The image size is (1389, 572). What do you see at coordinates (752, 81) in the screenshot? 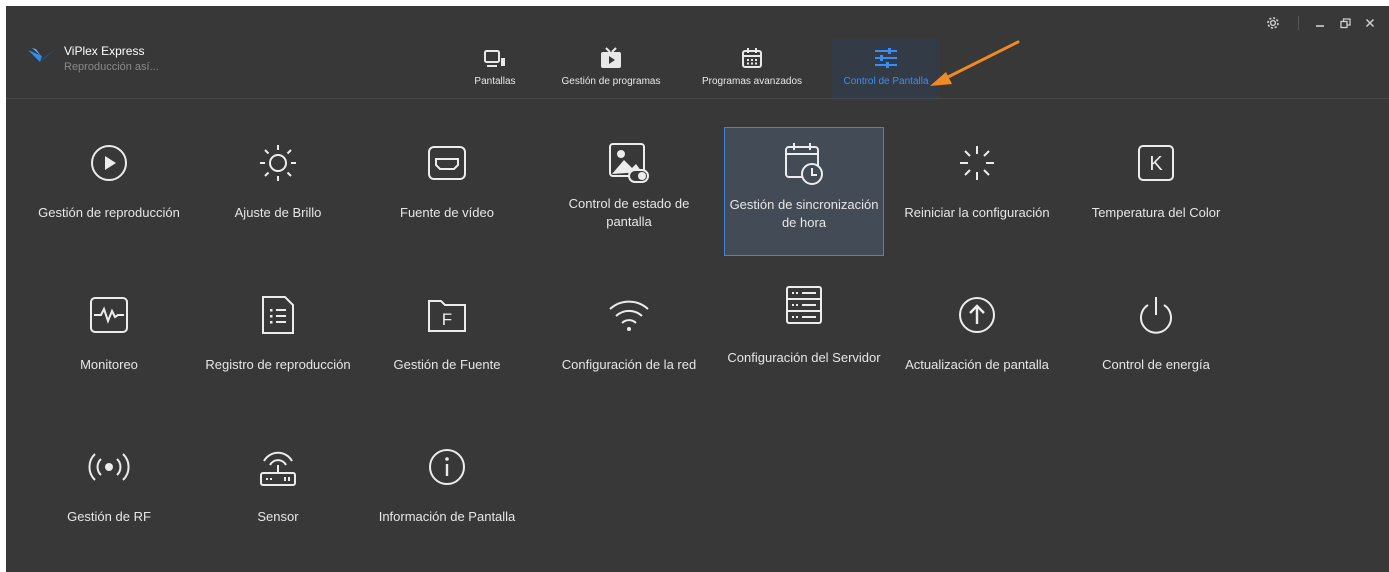
I see `tab-label: Programas avanzados` at bounding box center [752, 81].